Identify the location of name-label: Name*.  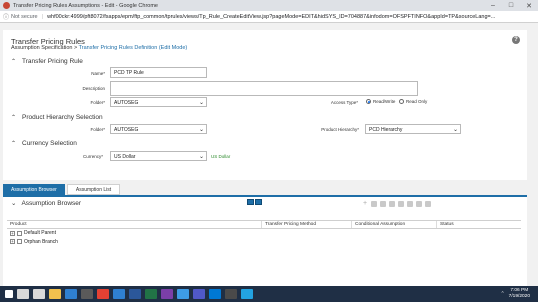
(98, 73).